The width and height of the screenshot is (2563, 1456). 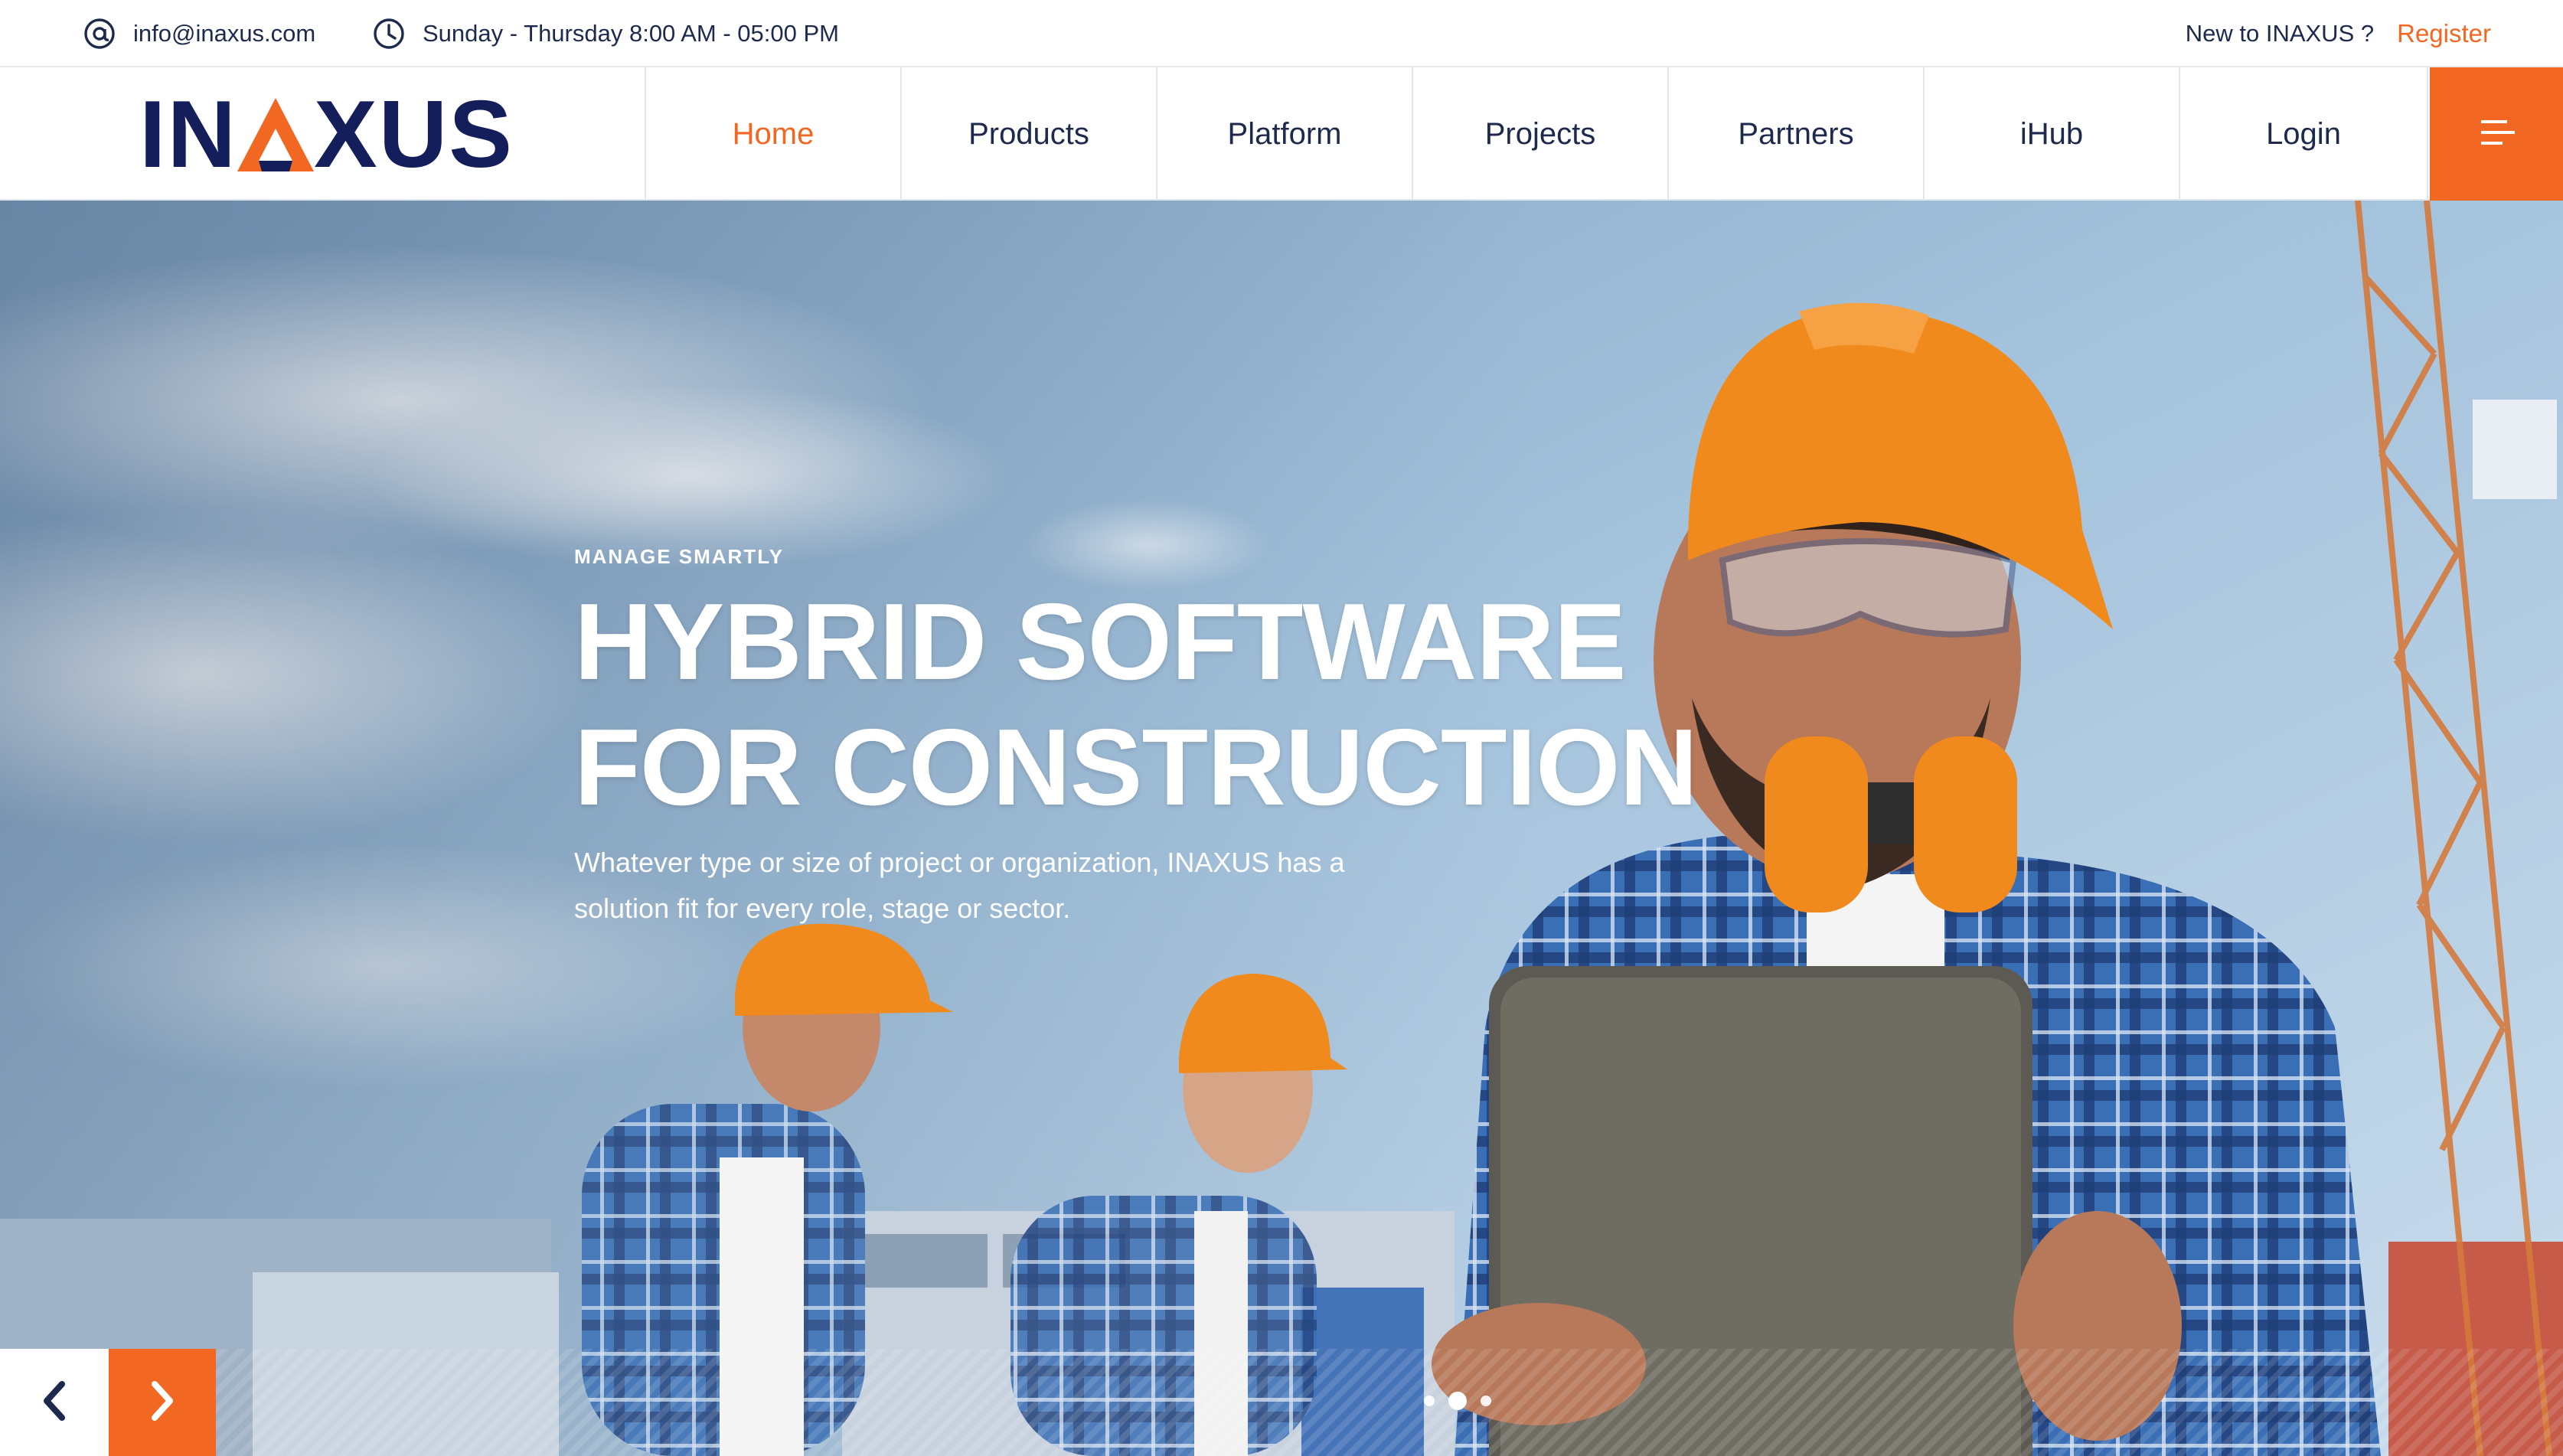 I want to click on hero-headline: HYBRID SOFTWARE FOR CONSTRUCTION, so click(x=1148, y=705).